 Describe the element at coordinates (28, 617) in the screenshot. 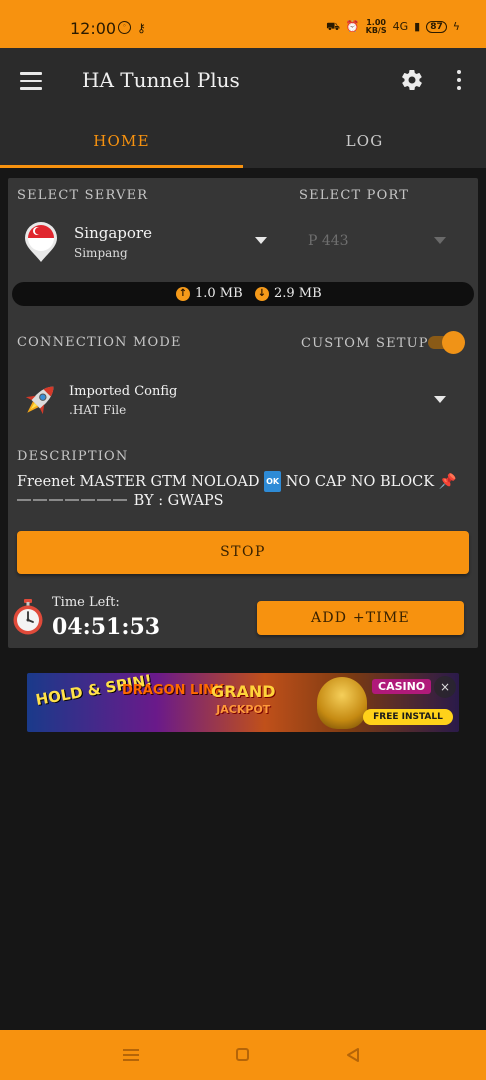

I see `stopwatch-icon` at that location.